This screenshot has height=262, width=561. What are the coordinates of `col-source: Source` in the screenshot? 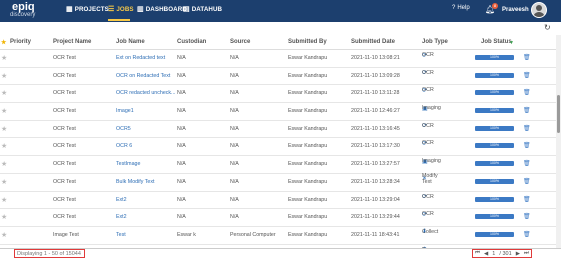 It's located at (240, 42).